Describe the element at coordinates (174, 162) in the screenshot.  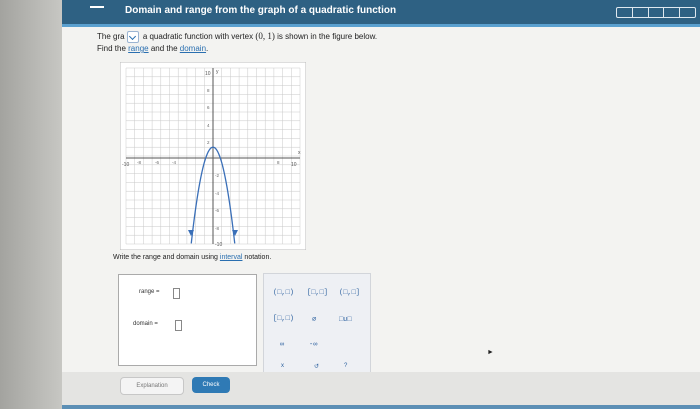
I see `x-tick-label: -4` at that location.